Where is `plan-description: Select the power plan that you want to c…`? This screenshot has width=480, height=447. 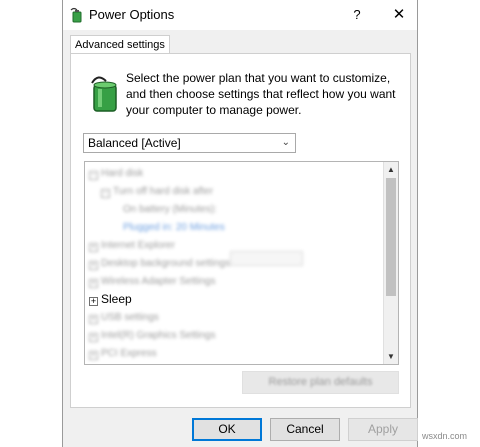
plan-description: Select the power plan that you want to c… is located at coordinates (261, 94).